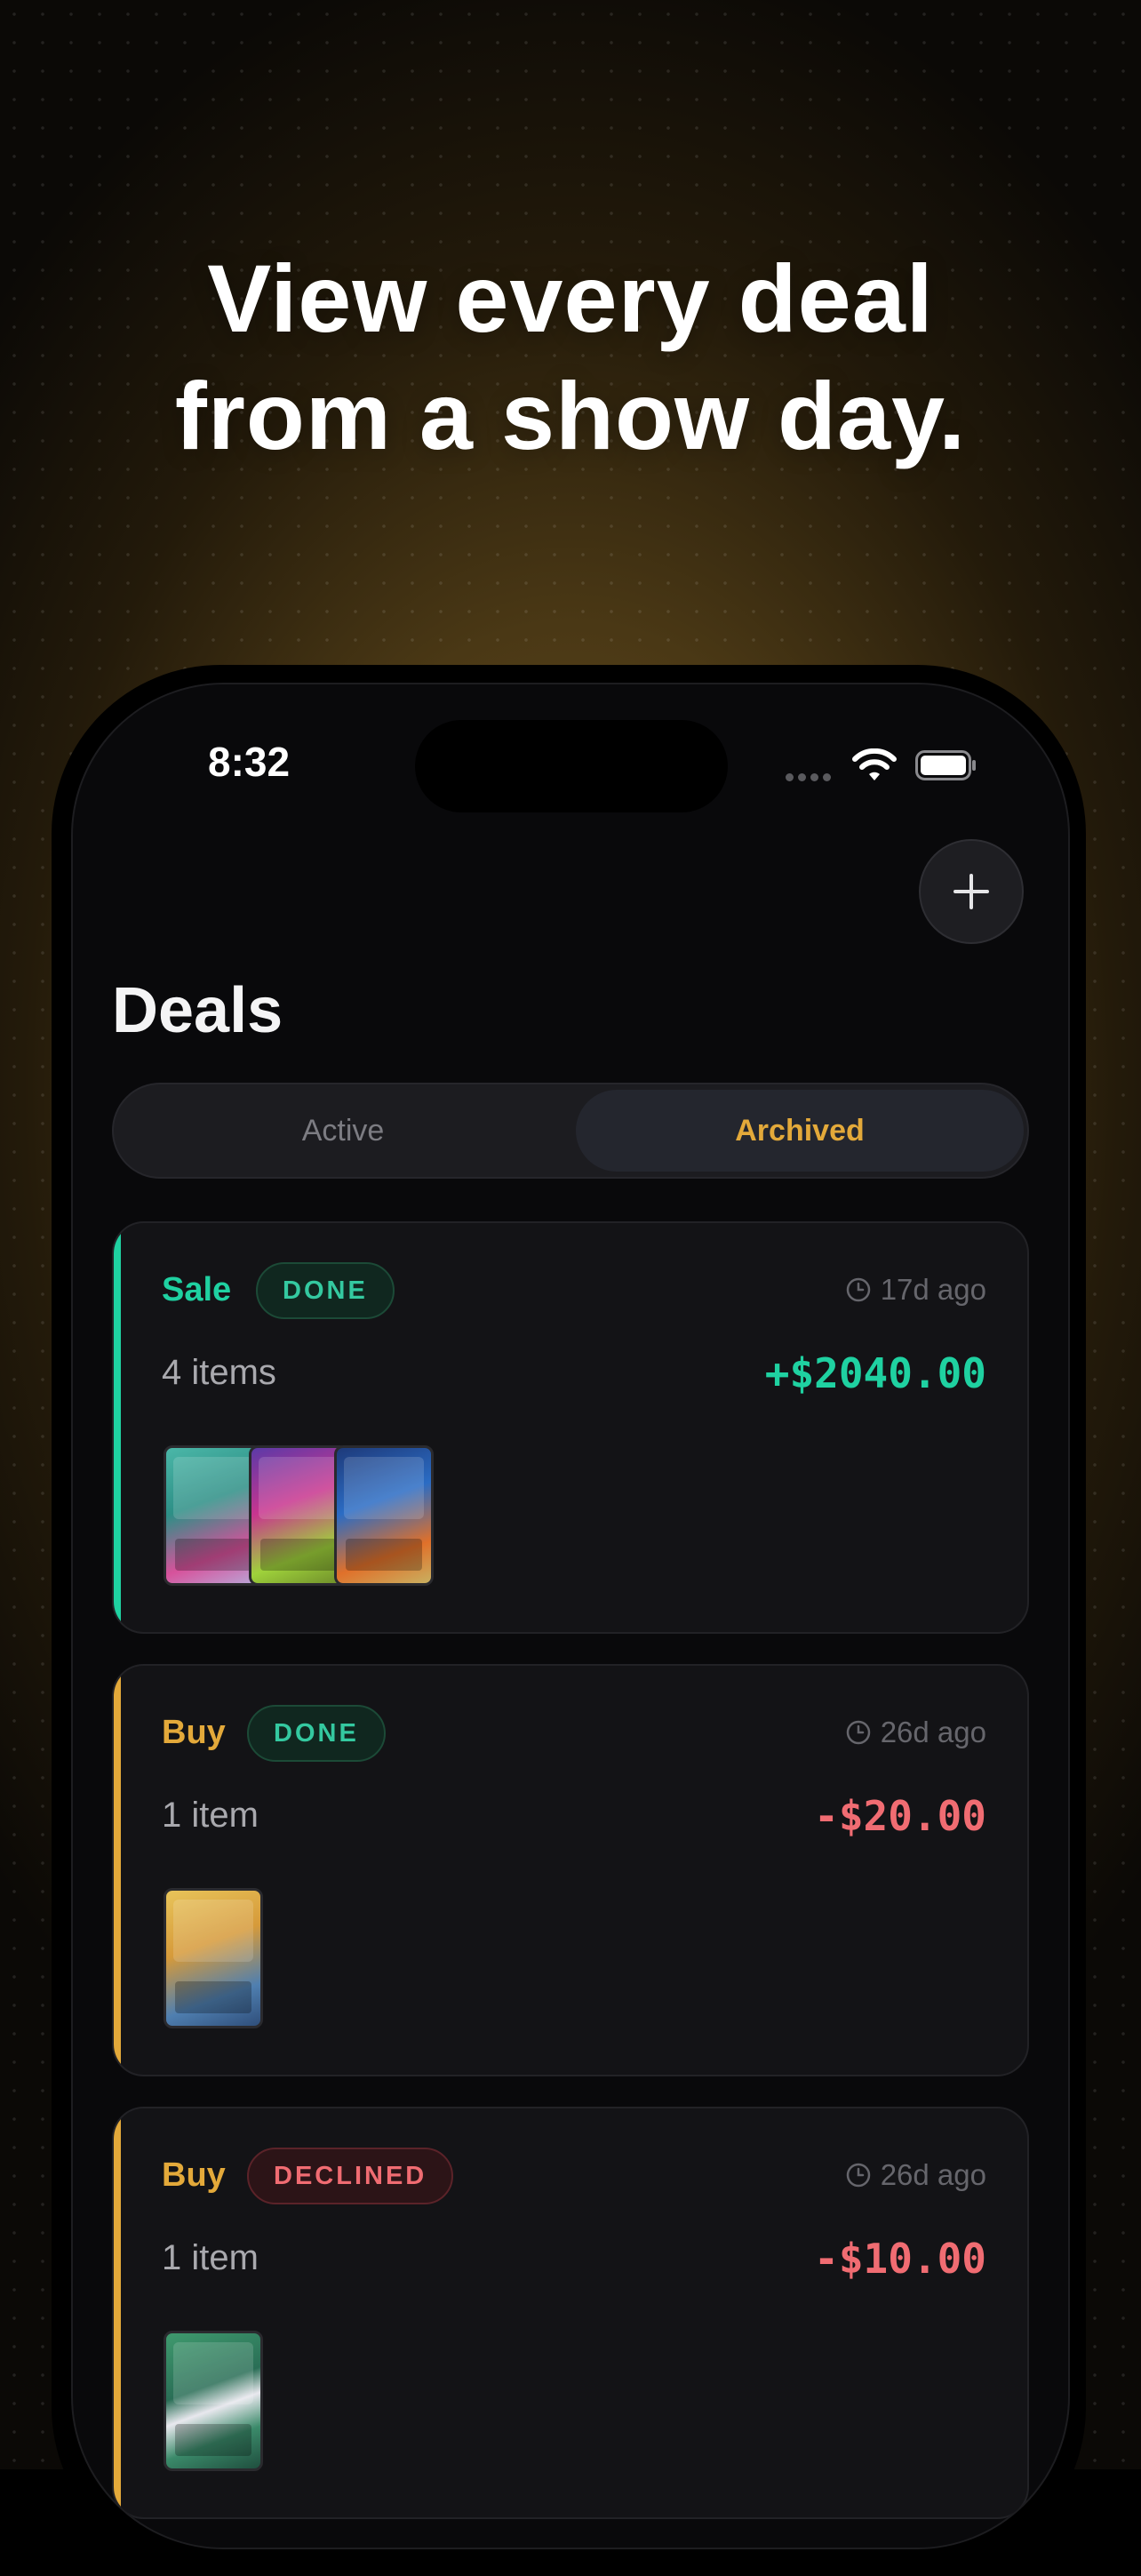 The height and width of the screenshot is (2576, 1141). I want to click on add-deal-button, so click(971, 891).